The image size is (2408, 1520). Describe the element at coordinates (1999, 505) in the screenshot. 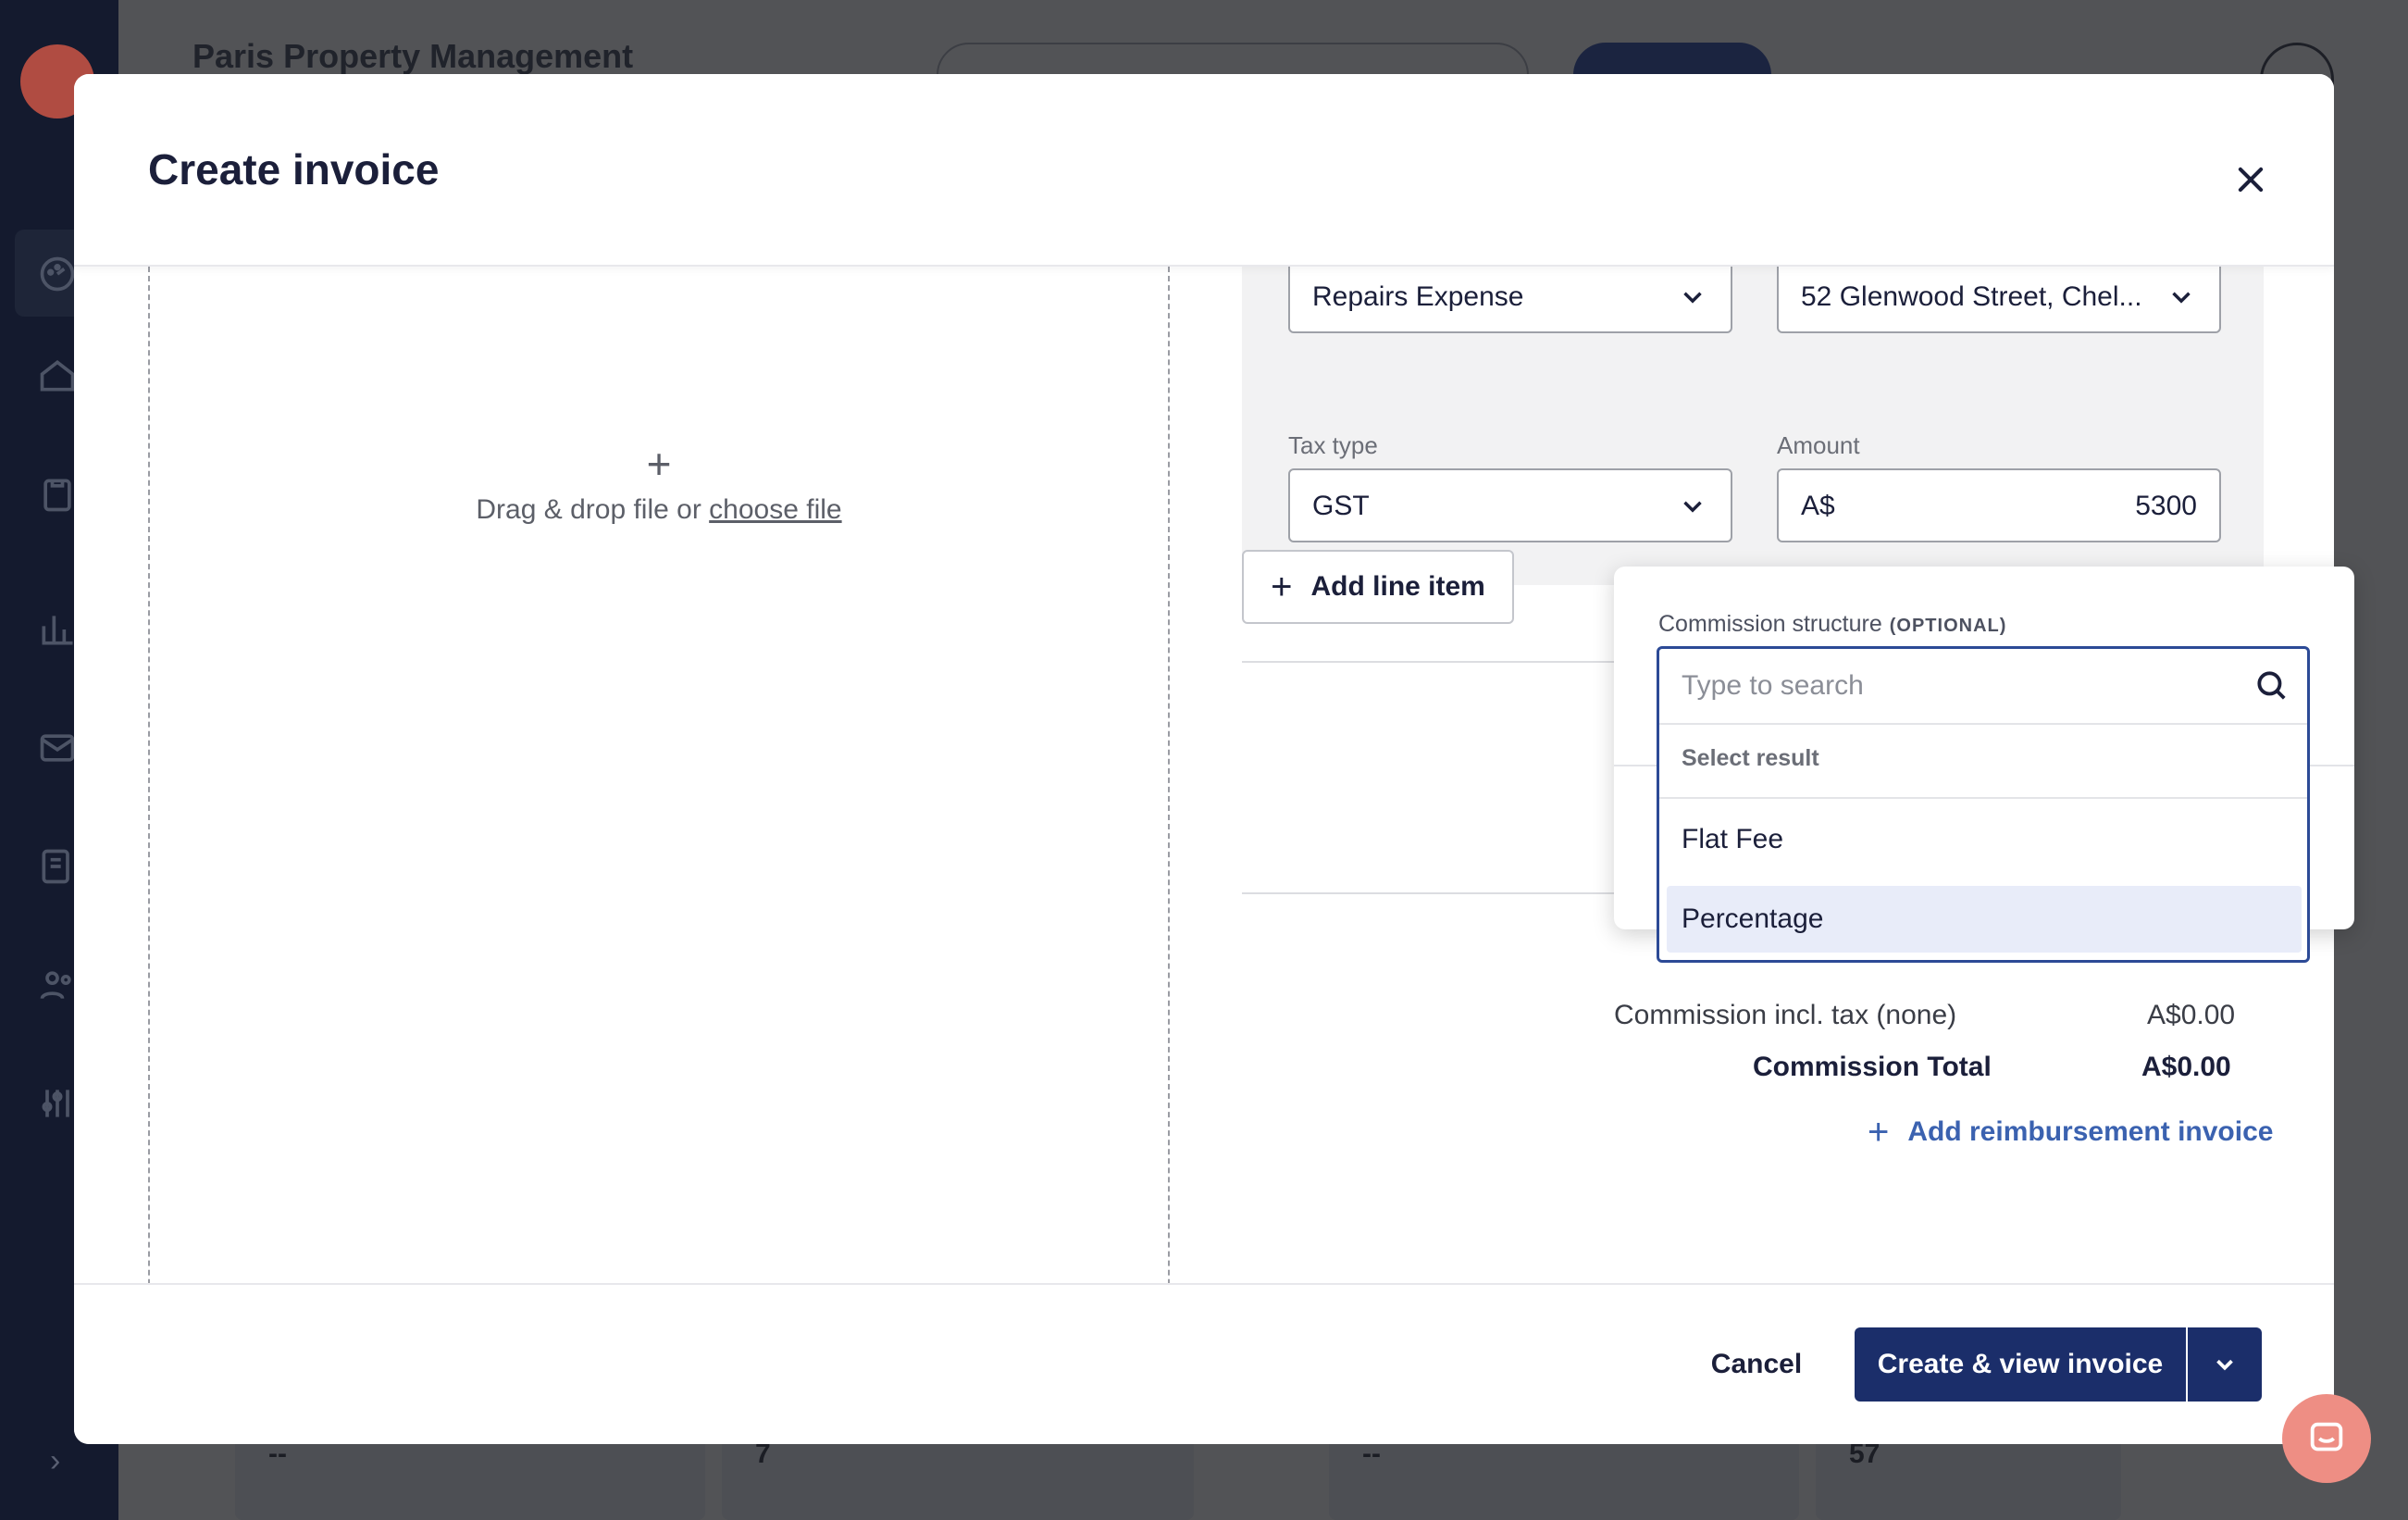

I see `amount-field: A$ 5300` at that location.